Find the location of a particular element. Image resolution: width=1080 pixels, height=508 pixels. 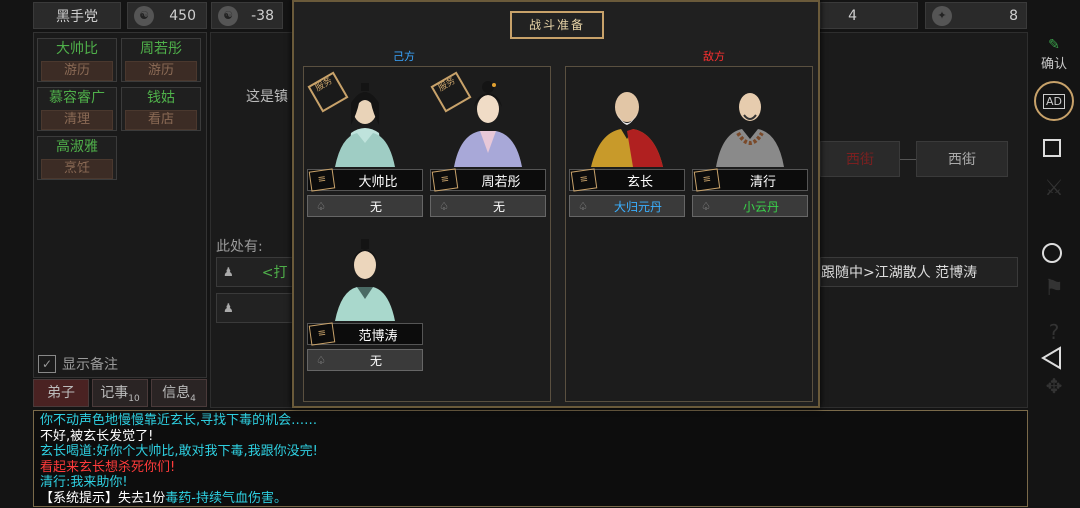

unit-name-bar: ≡ 大帅比 is located at coordinates (365, 180).